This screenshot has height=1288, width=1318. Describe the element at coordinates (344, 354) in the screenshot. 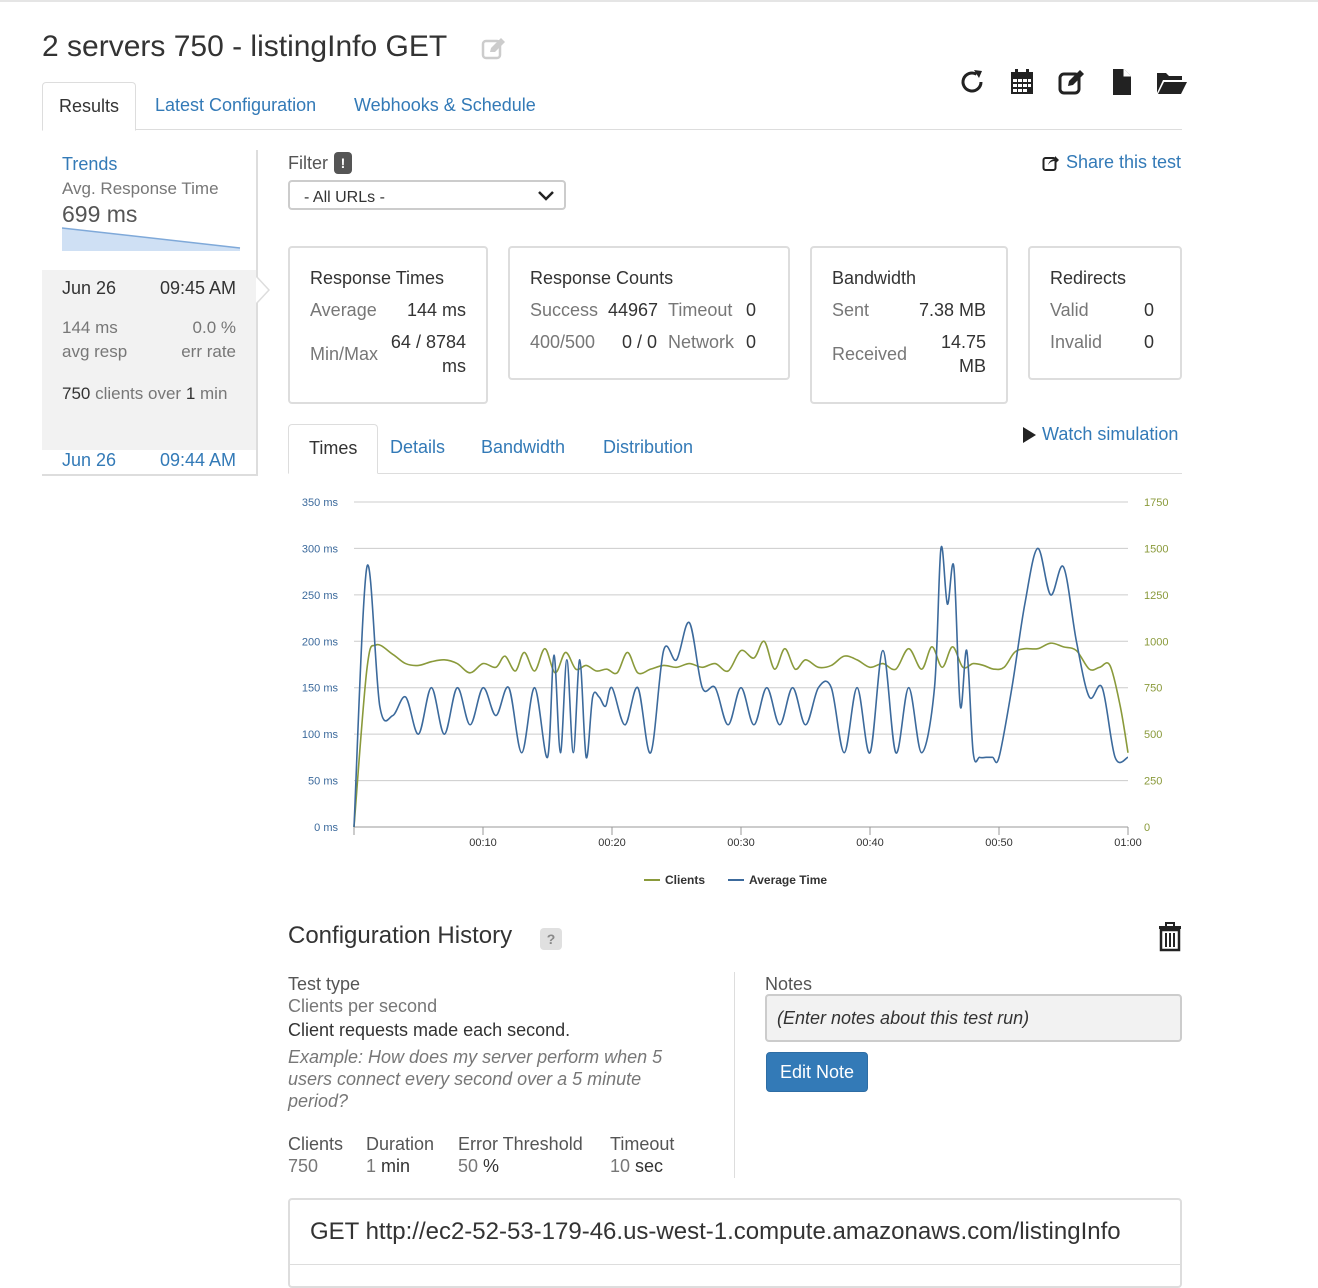

I see `minmax-label: Min/Max` at that location.